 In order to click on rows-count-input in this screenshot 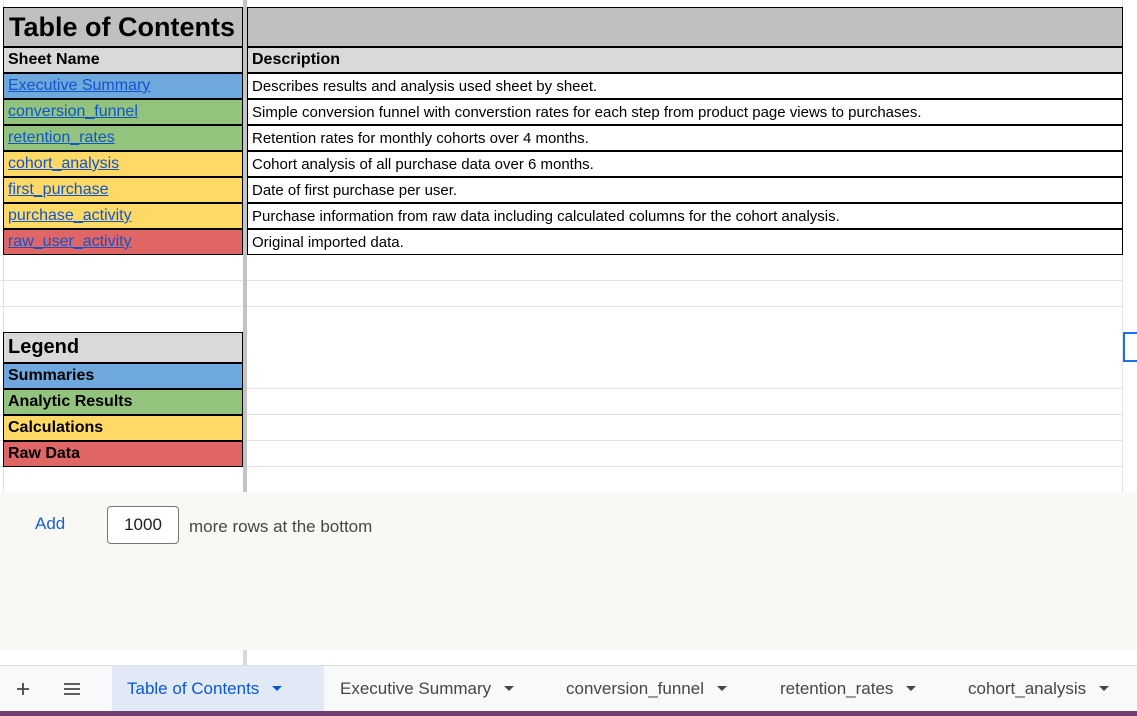, I will do `click(143, 525)`.